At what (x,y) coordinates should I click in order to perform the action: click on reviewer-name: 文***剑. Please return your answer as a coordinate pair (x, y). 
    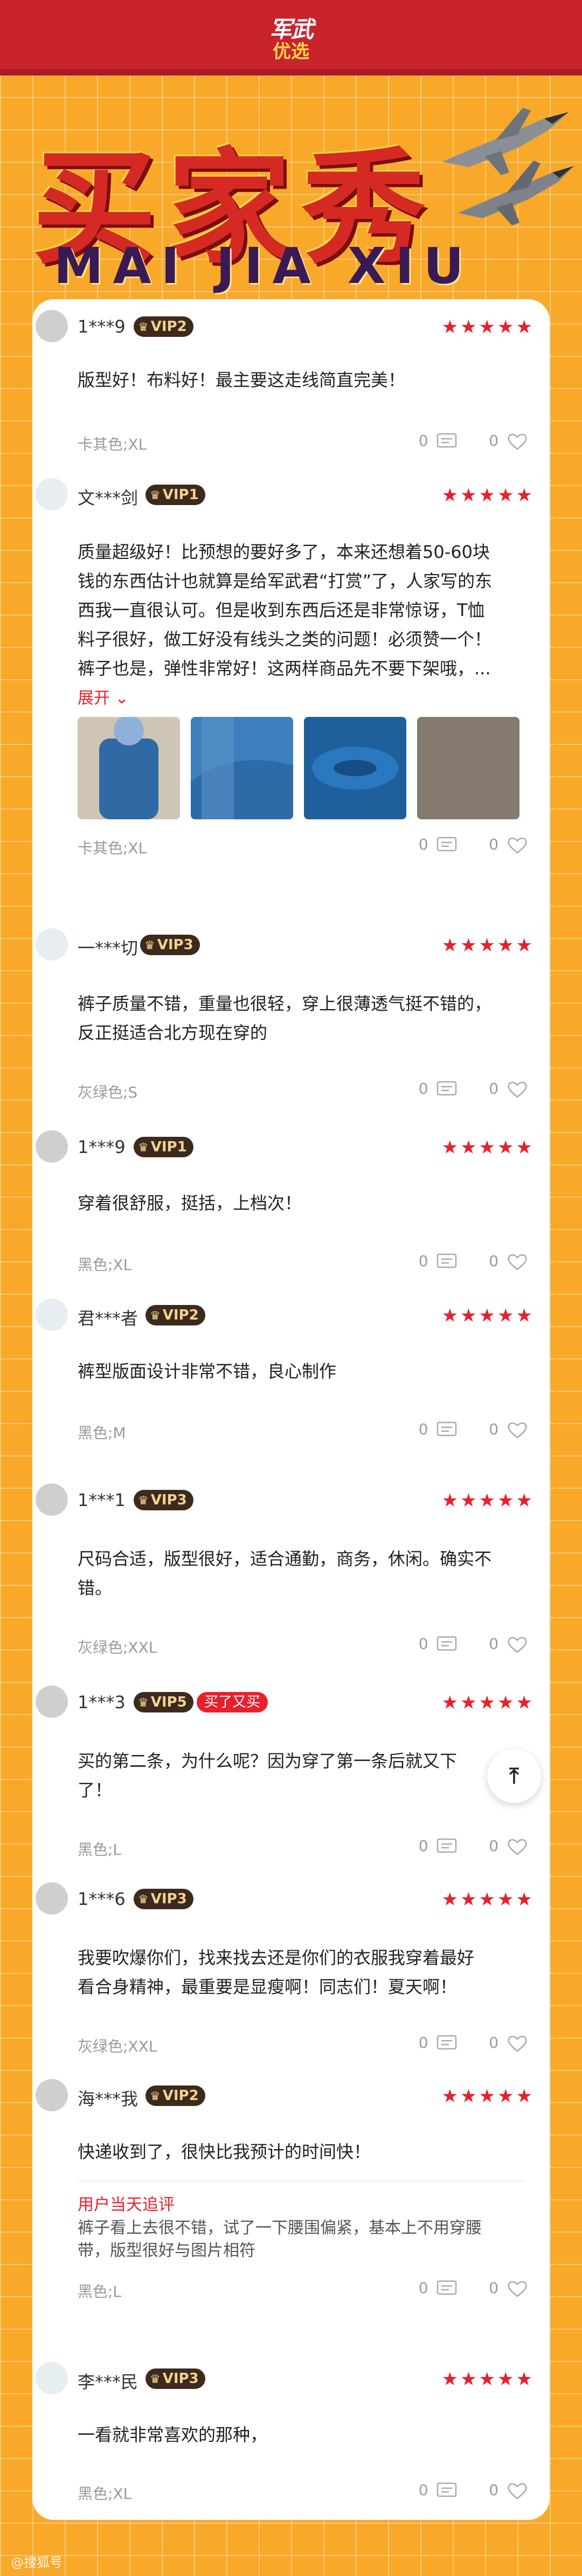
    Looking at the image, I should click on (108, 498).